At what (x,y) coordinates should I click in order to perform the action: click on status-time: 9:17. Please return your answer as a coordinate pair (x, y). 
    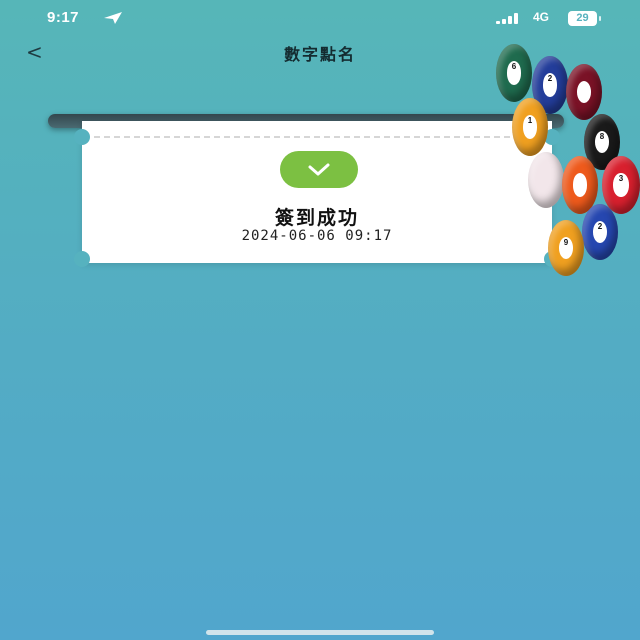
    Looking at the image, I should click on (63, 17).